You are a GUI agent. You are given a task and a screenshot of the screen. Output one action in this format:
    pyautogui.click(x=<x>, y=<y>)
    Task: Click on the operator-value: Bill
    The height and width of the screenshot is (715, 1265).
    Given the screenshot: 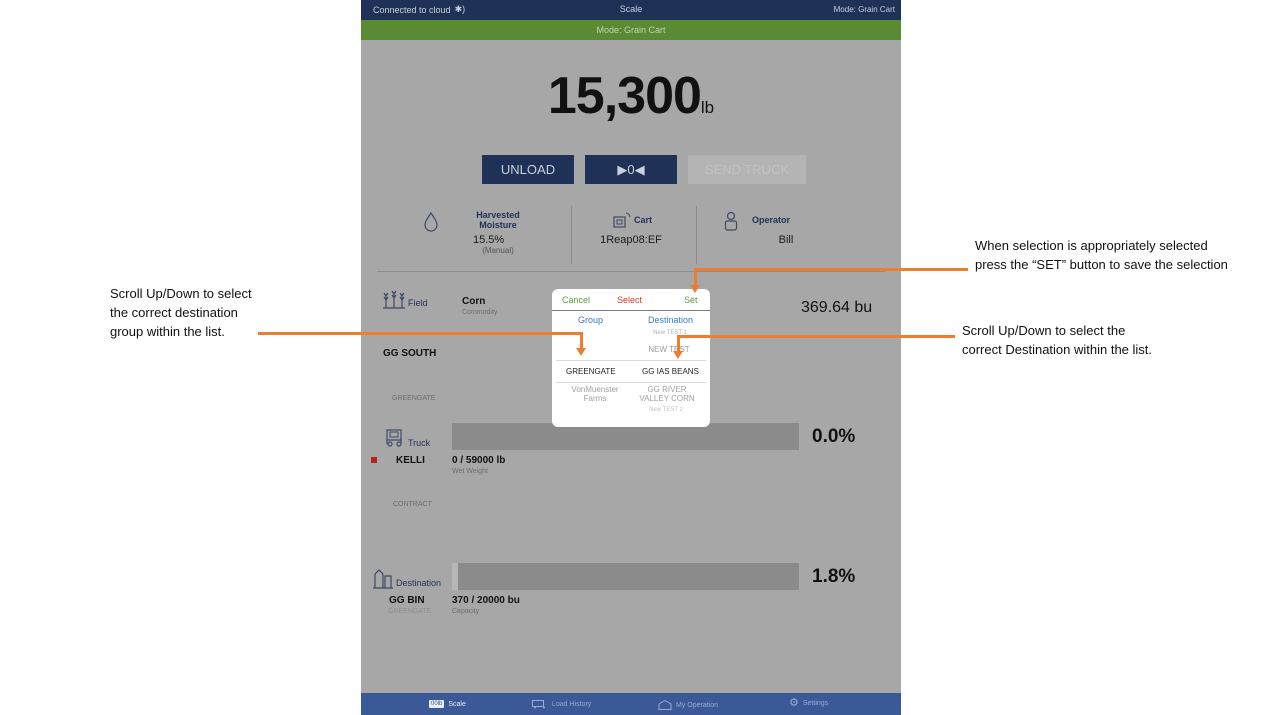 What is the action you would take?
    pyautogui.click(x=786, y=240)
    